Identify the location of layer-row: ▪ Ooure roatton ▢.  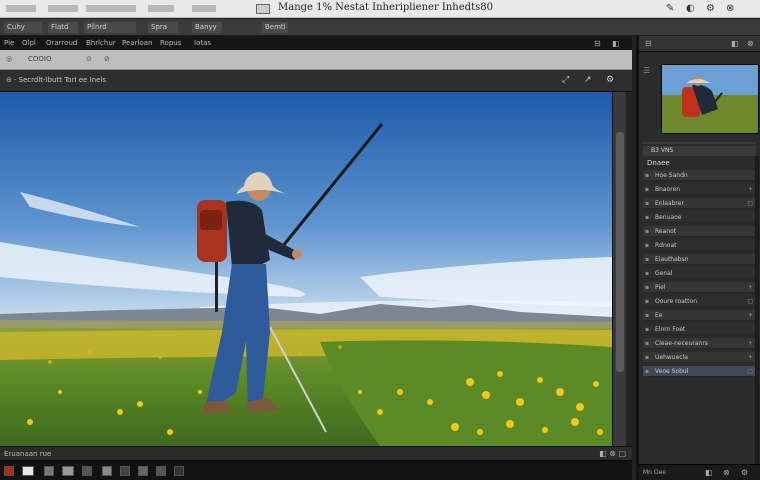
(699, 301).